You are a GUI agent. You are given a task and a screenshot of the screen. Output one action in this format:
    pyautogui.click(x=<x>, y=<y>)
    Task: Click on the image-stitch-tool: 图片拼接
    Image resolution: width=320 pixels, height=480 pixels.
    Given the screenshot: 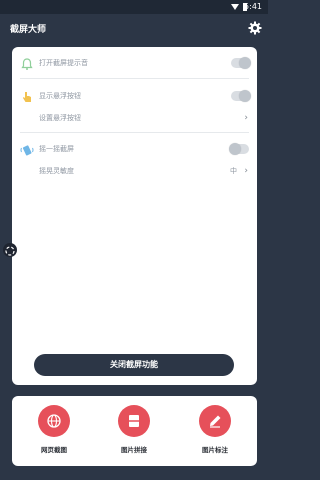 What is the action you would take?
    pyautogui.click(x=134, y=434)
    